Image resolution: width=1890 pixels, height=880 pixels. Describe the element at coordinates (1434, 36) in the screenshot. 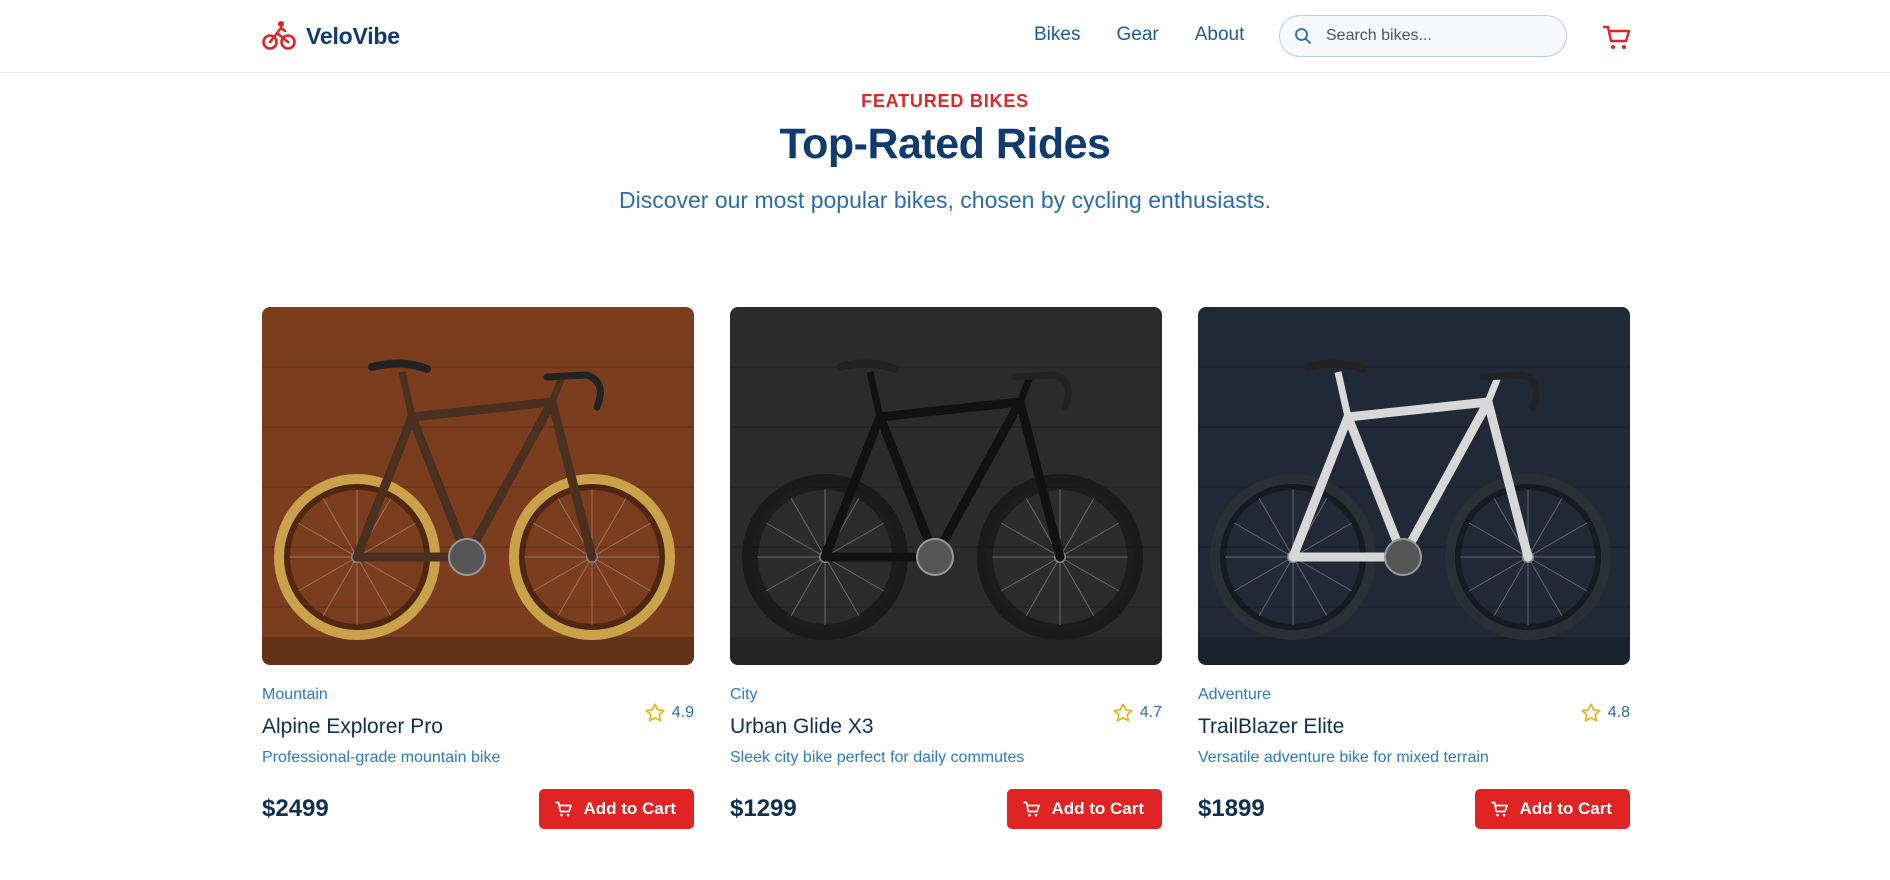

I see `search-input` at that location.